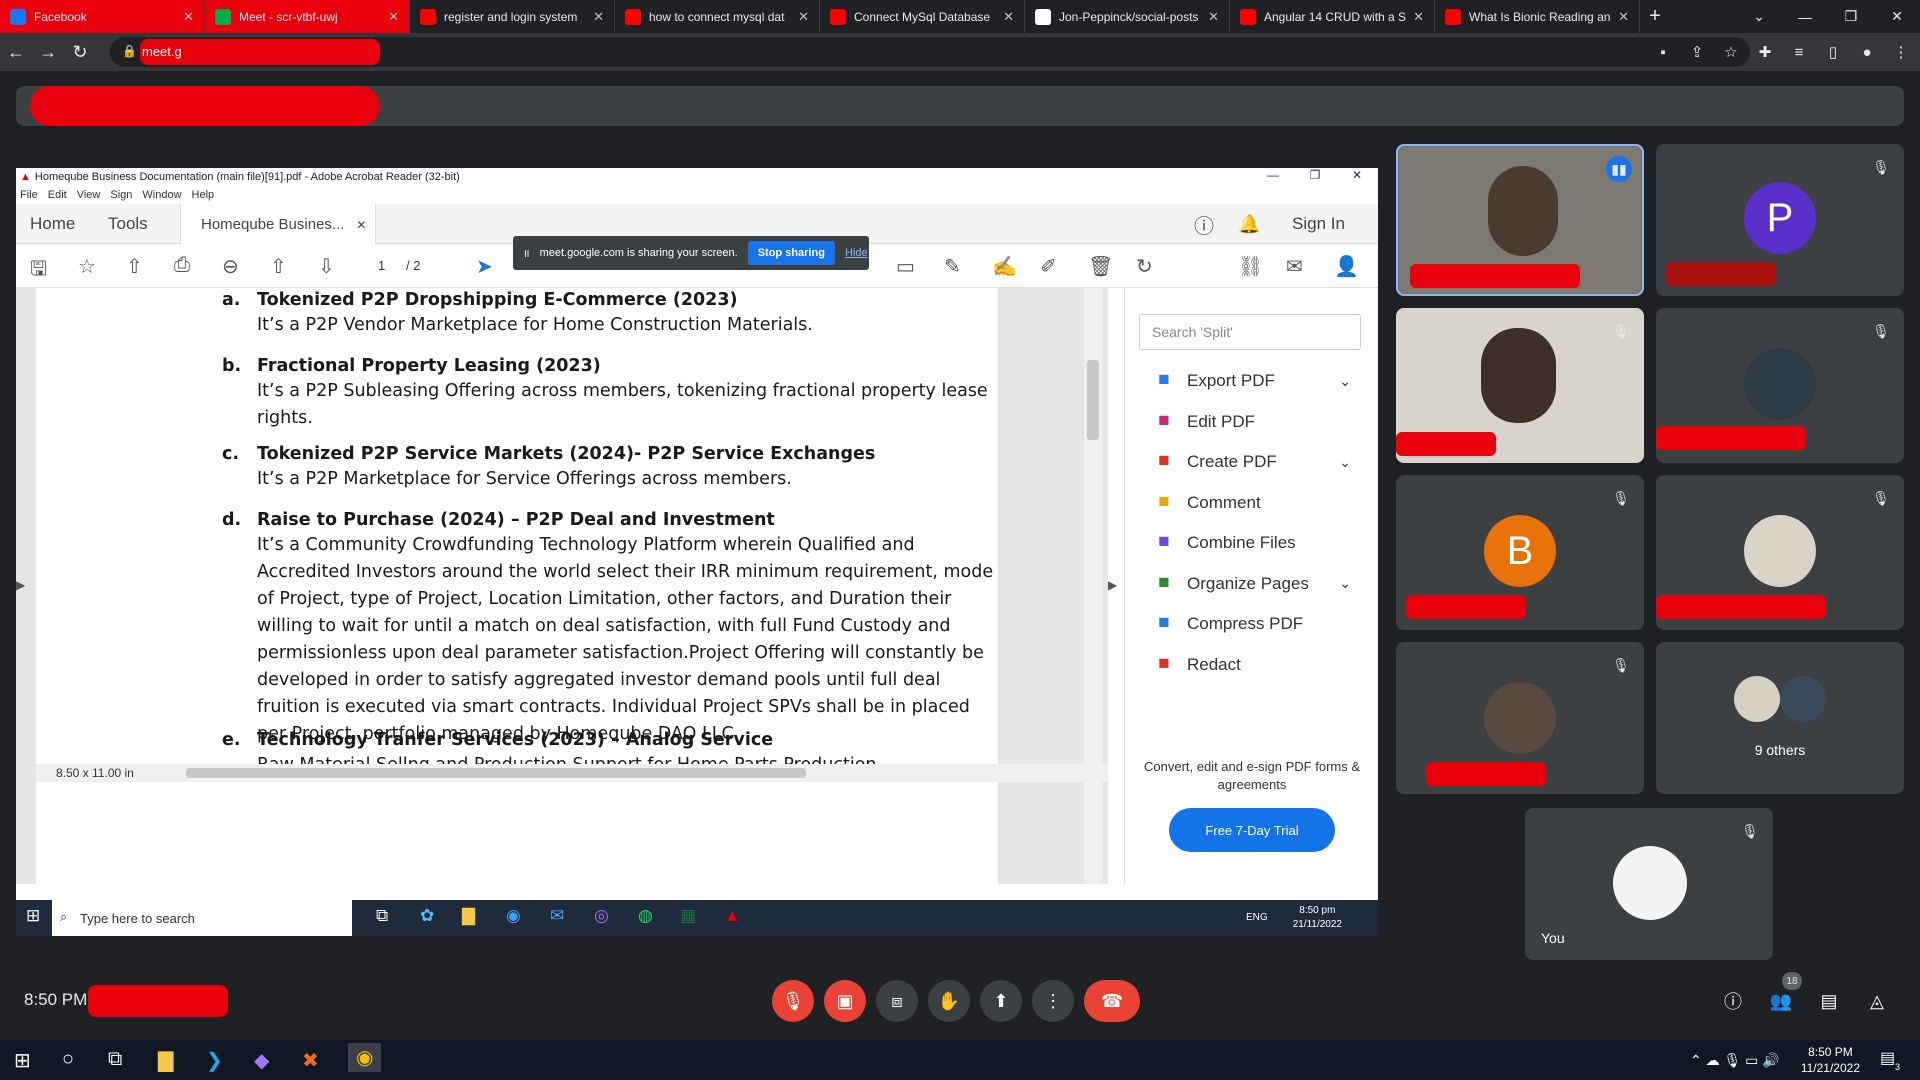 This screenshot has width=1920, height=1080. I want to click on menu-item: Help, so click(203, 195).